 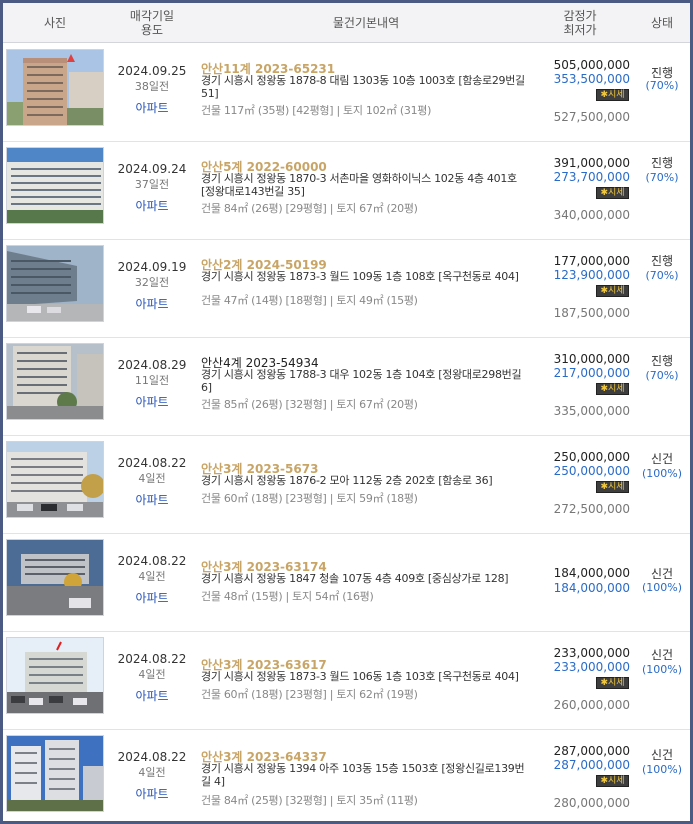 I want to click on minimum-price: 273,700,000, so click(x=591, y=177).